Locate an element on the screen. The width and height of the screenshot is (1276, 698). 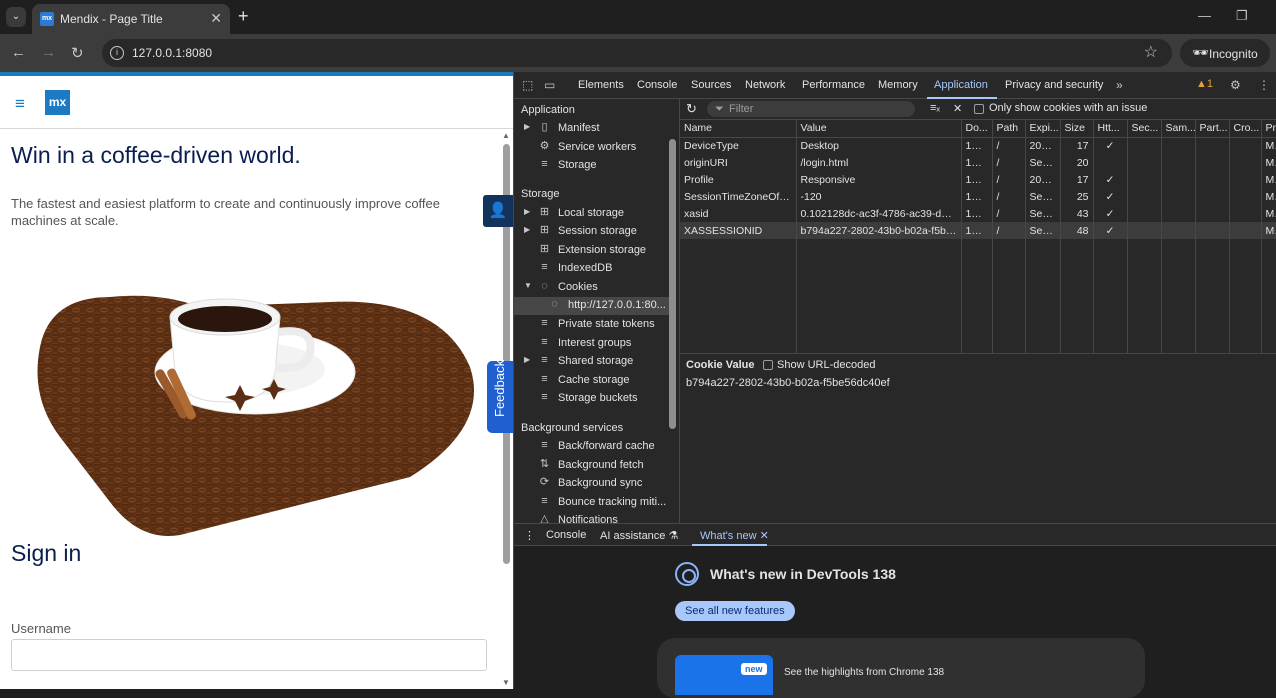
close-tab-icon: ✕ is located at coordinates (216, 18).